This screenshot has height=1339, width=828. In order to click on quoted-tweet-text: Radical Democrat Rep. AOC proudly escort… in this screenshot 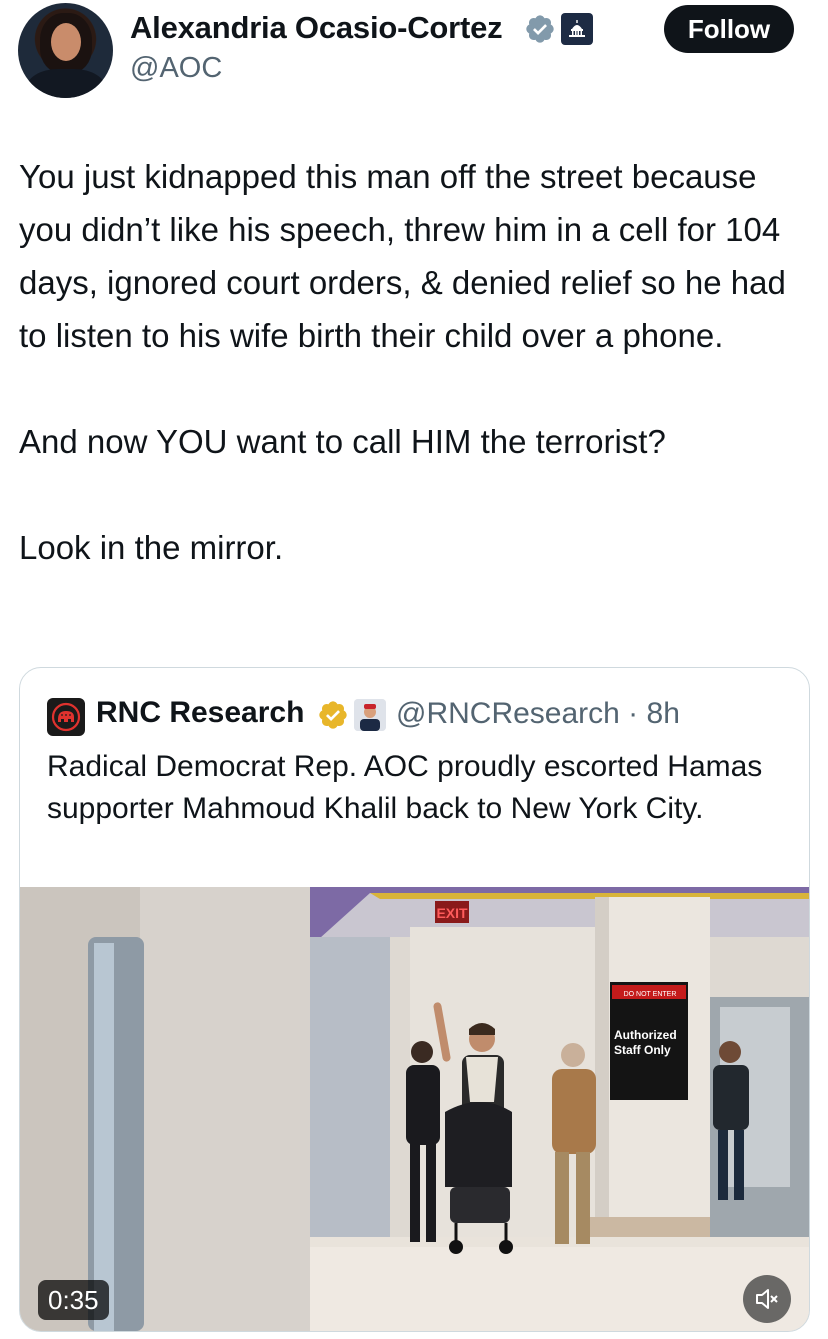, I will do `click(405, 787)`.